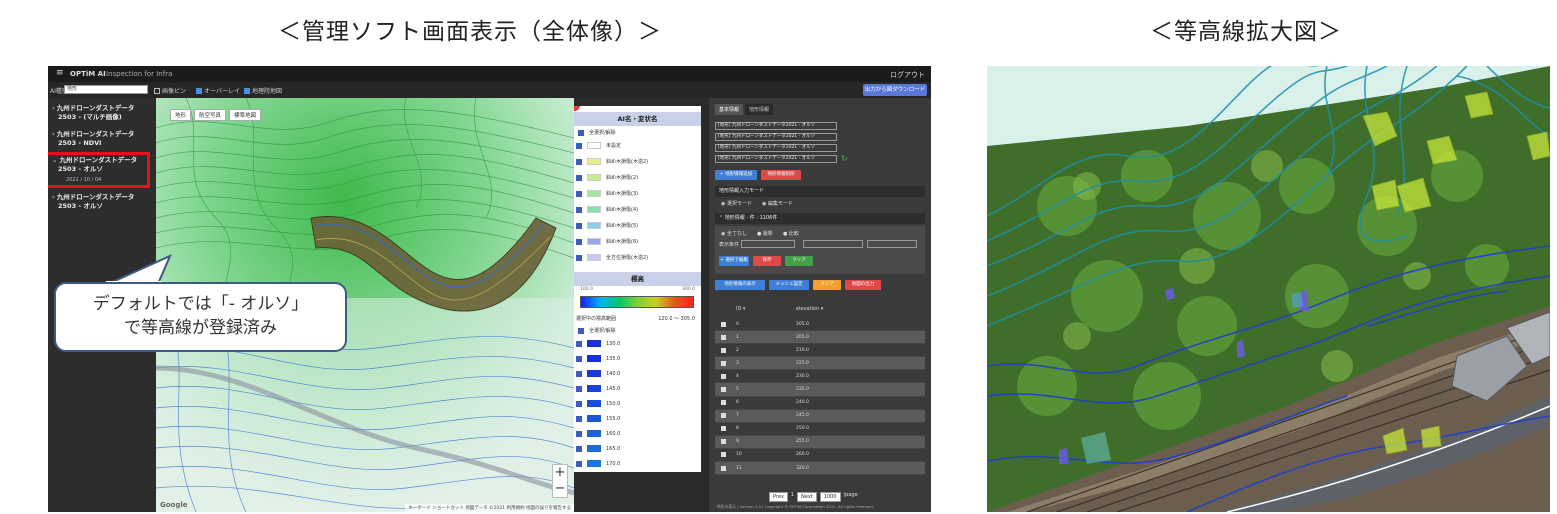  I want to click on elevation-legend-item: 170.0, so click(637, 463).